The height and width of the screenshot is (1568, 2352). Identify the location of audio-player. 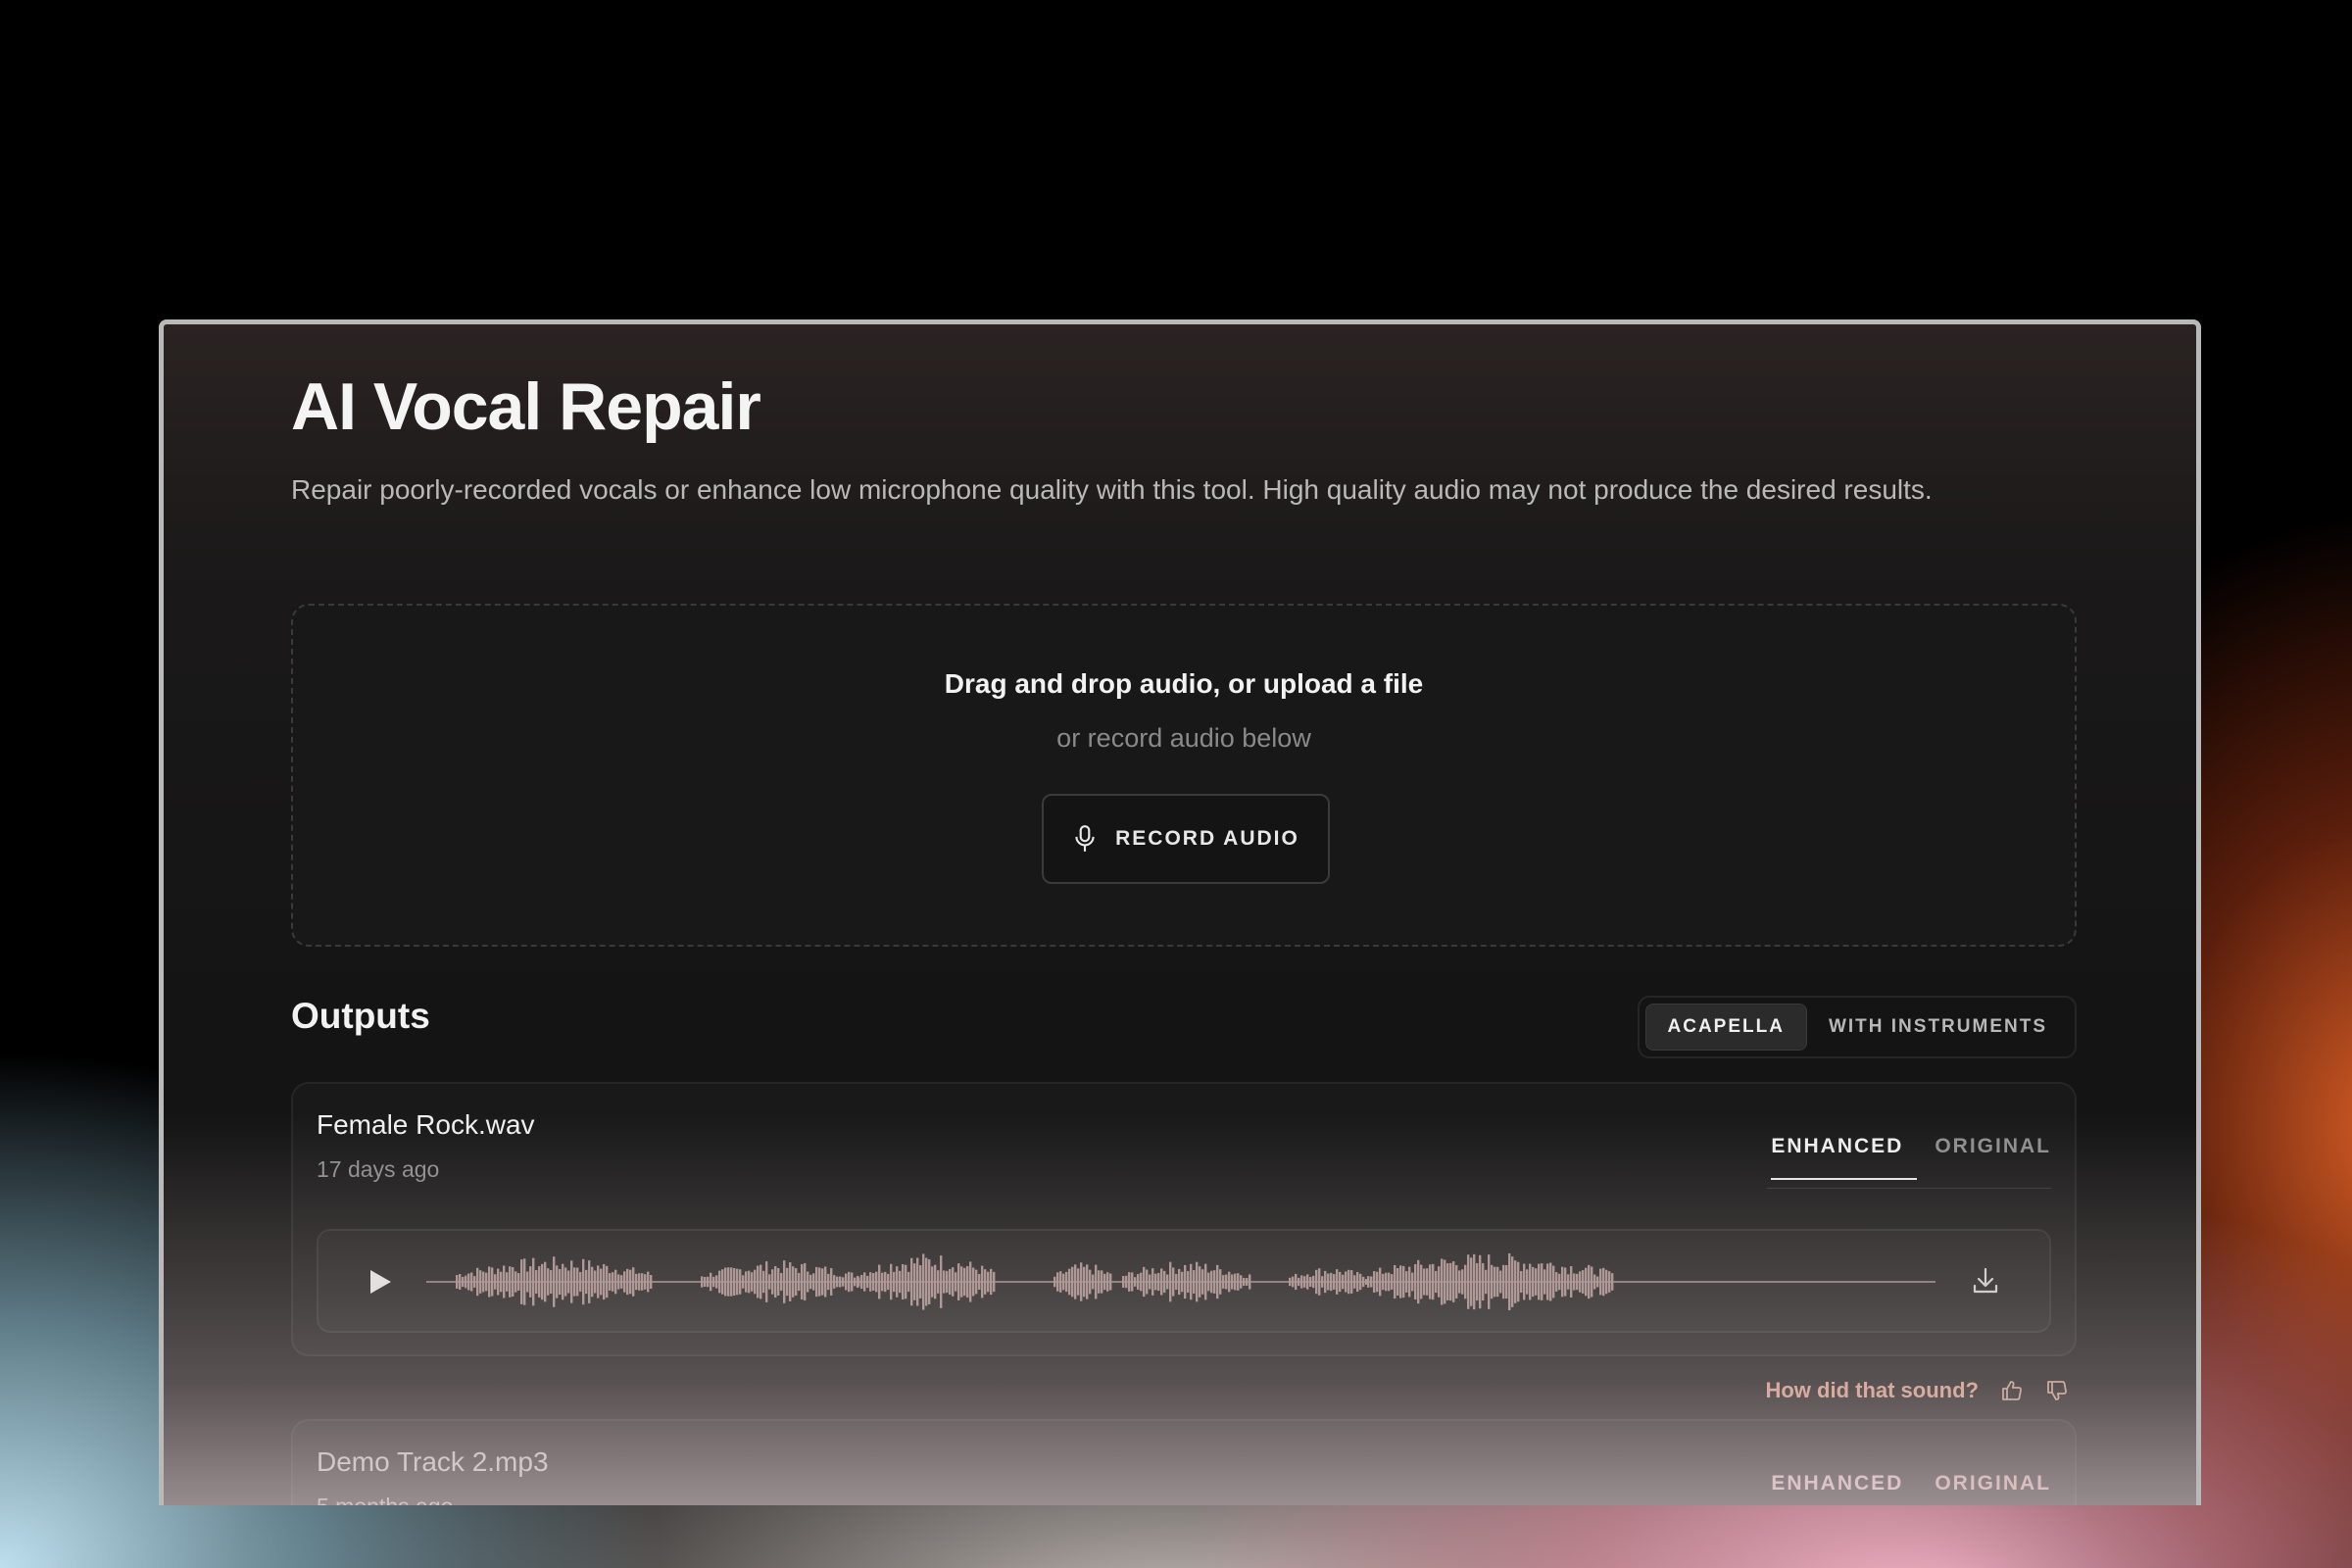
(1184, 1281).